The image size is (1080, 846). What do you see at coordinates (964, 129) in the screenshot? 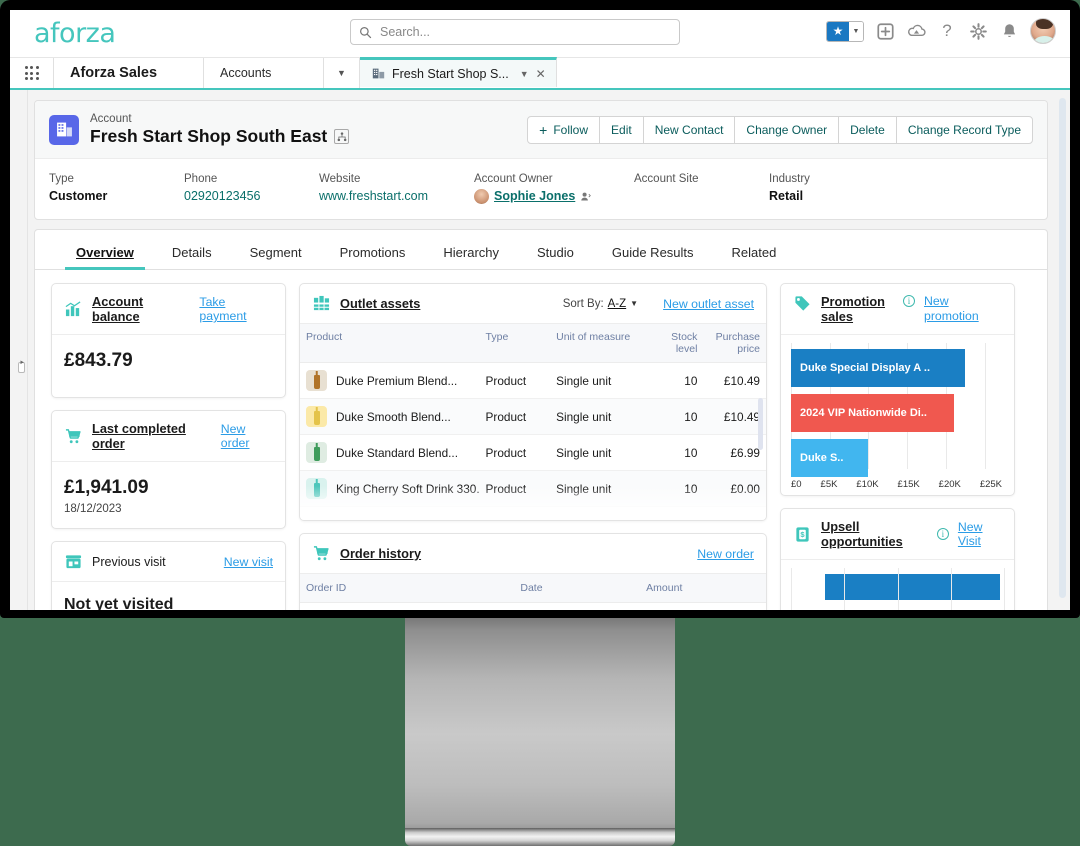
I see `change-record-type-button: Change Record Type` at bounding box center [964, 129].